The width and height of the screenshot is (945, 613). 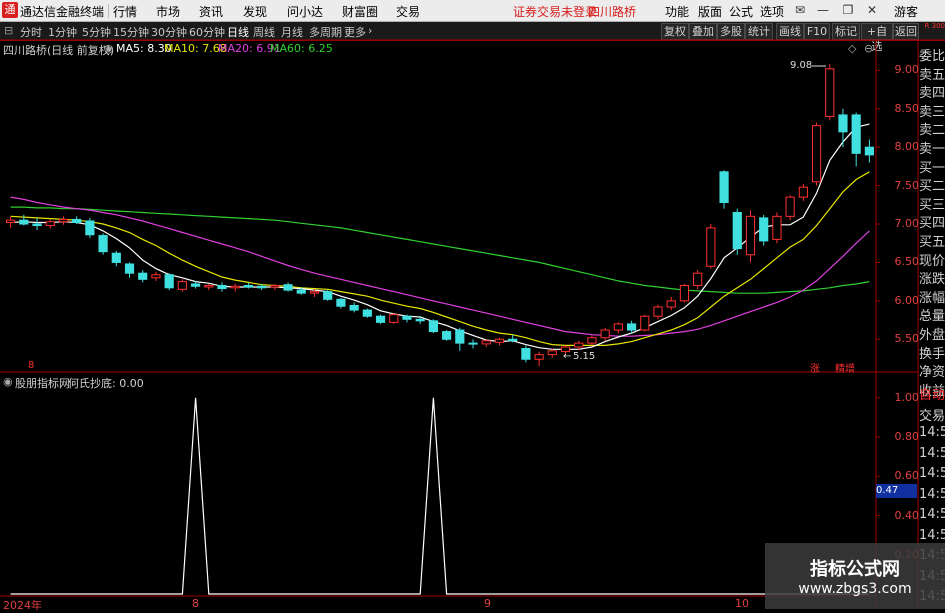 What do you see at coordinates (896, 491) in the screenshot?
I see `indicator-current-value: 0.47` at bounding box center [896, 491].